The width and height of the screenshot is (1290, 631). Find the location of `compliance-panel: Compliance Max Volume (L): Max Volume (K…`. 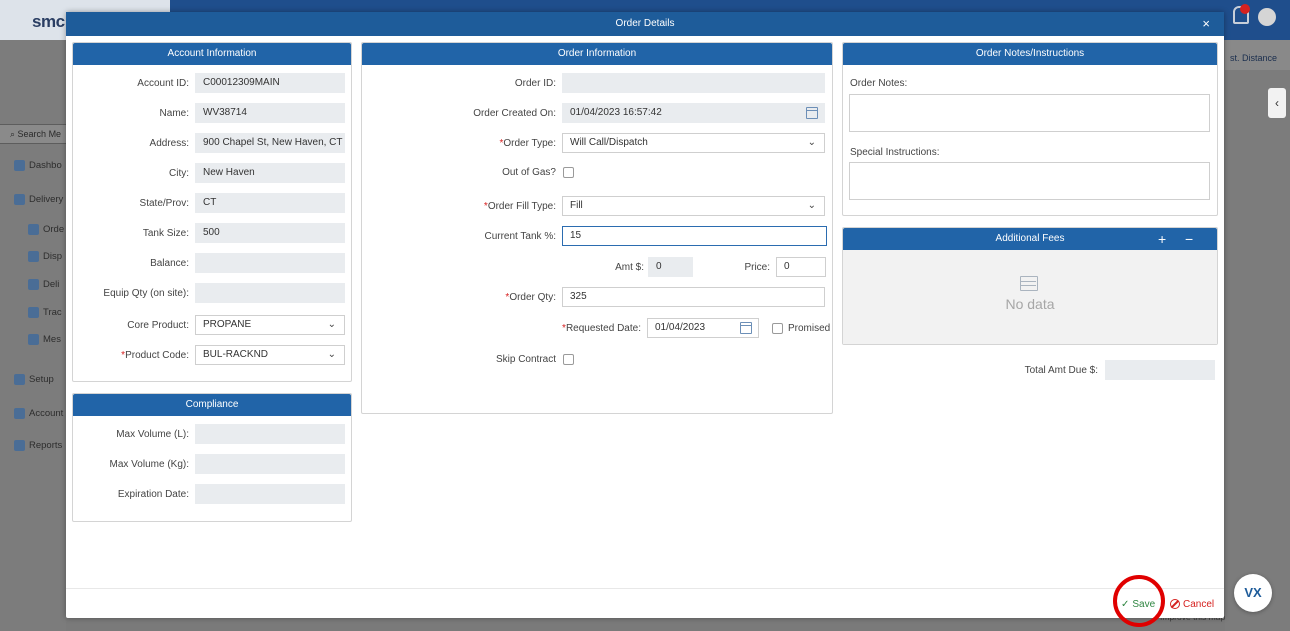

compliance-panel: Compliance Max Volume (L): Max Volume (K… is located at coordinates (212, 457).